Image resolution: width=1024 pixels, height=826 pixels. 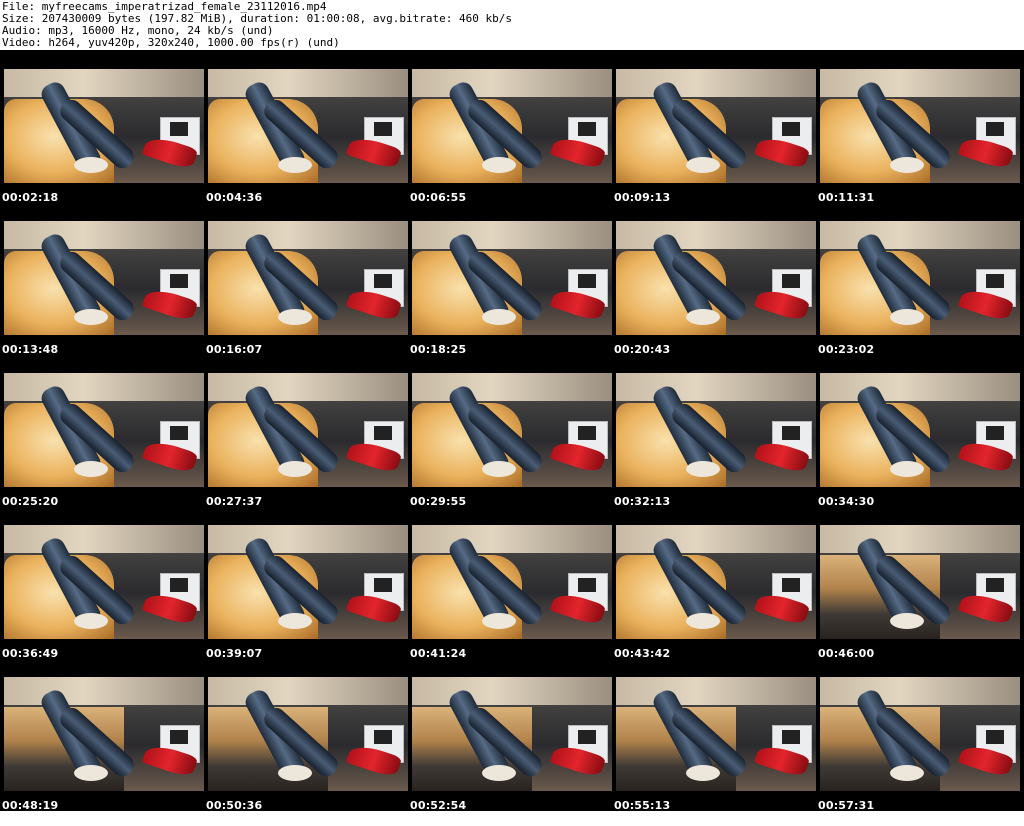 I want to click on thumbnail-cell: 00:23:02, so click(x=918, y=294).